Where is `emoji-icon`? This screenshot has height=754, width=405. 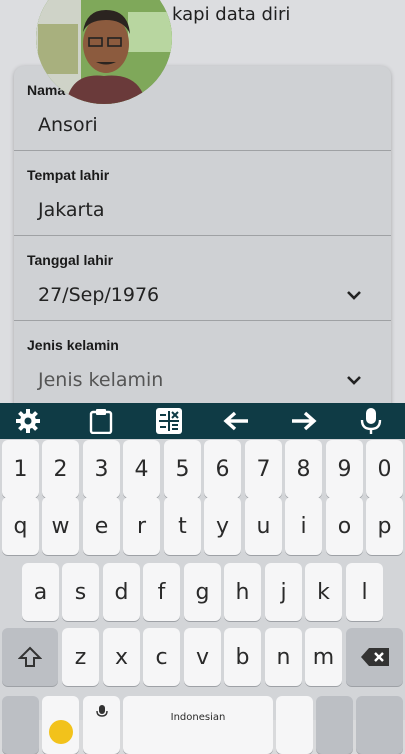 emoji-icon is located at coordinates (60, 732).